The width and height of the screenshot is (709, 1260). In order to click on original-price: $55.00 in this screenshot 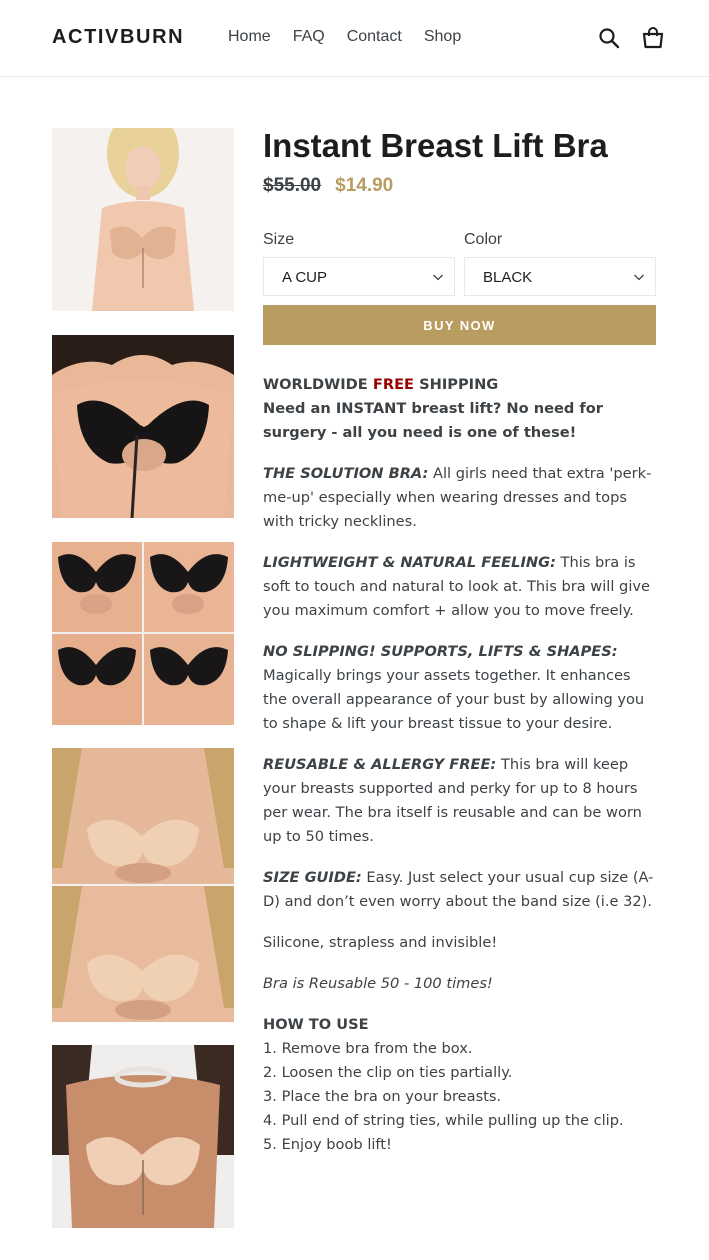, I will do `click(292, 185)`.